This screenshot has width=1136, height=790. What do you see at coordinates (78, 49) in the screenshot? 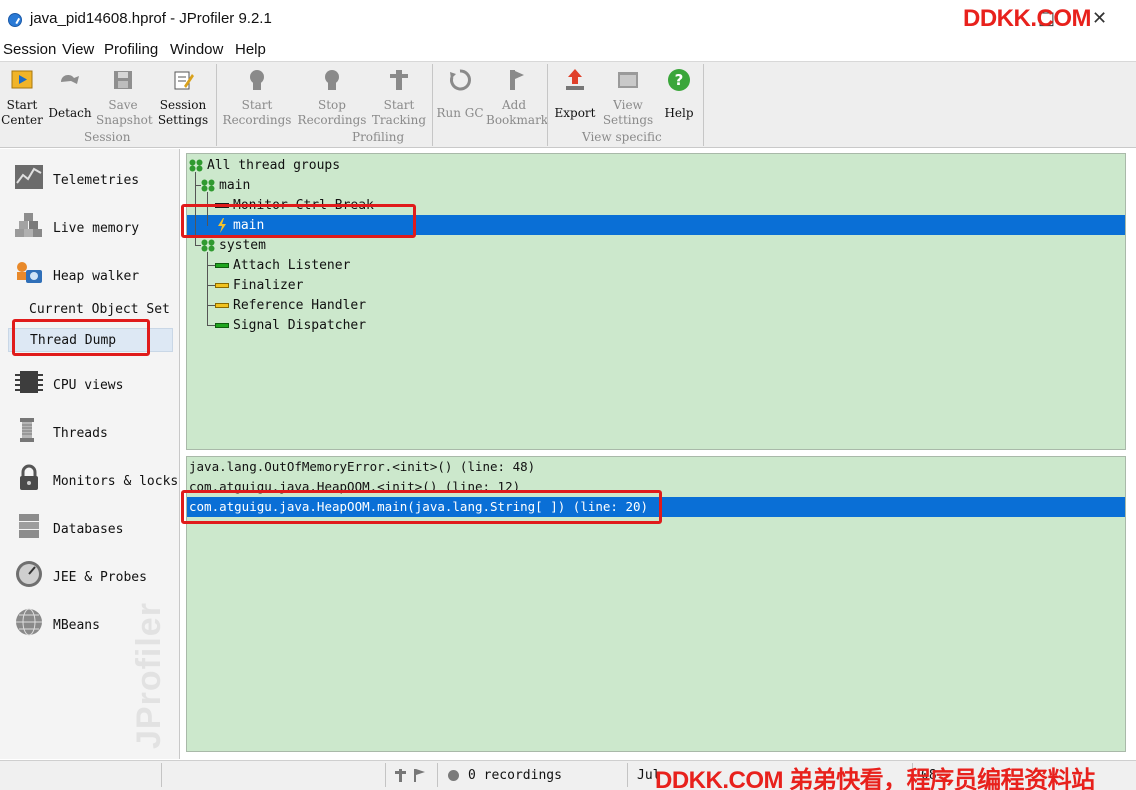
I see `menu-view: View` at bounding box center [78, 49].